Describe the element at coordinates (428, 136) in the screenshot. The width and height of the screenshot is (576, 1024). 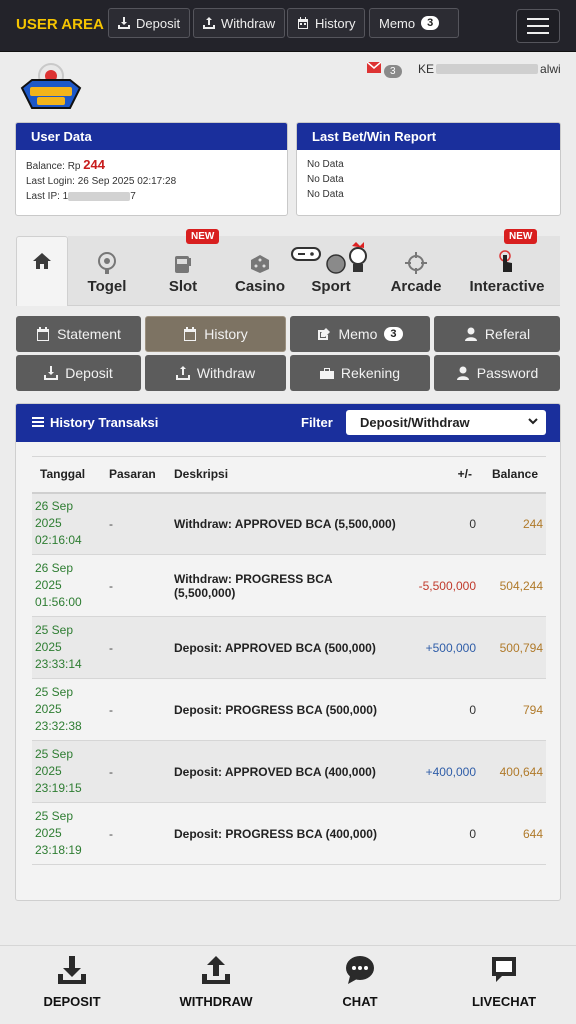
I see `last-bet-title: Last Bet/Win Report` at that location.